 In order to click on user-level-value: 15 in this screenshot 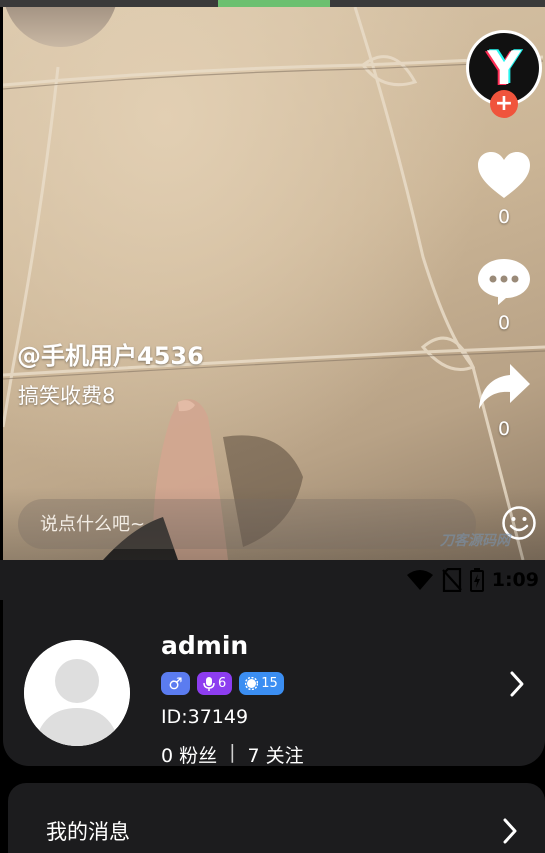, I will do `click(269, 683)`.